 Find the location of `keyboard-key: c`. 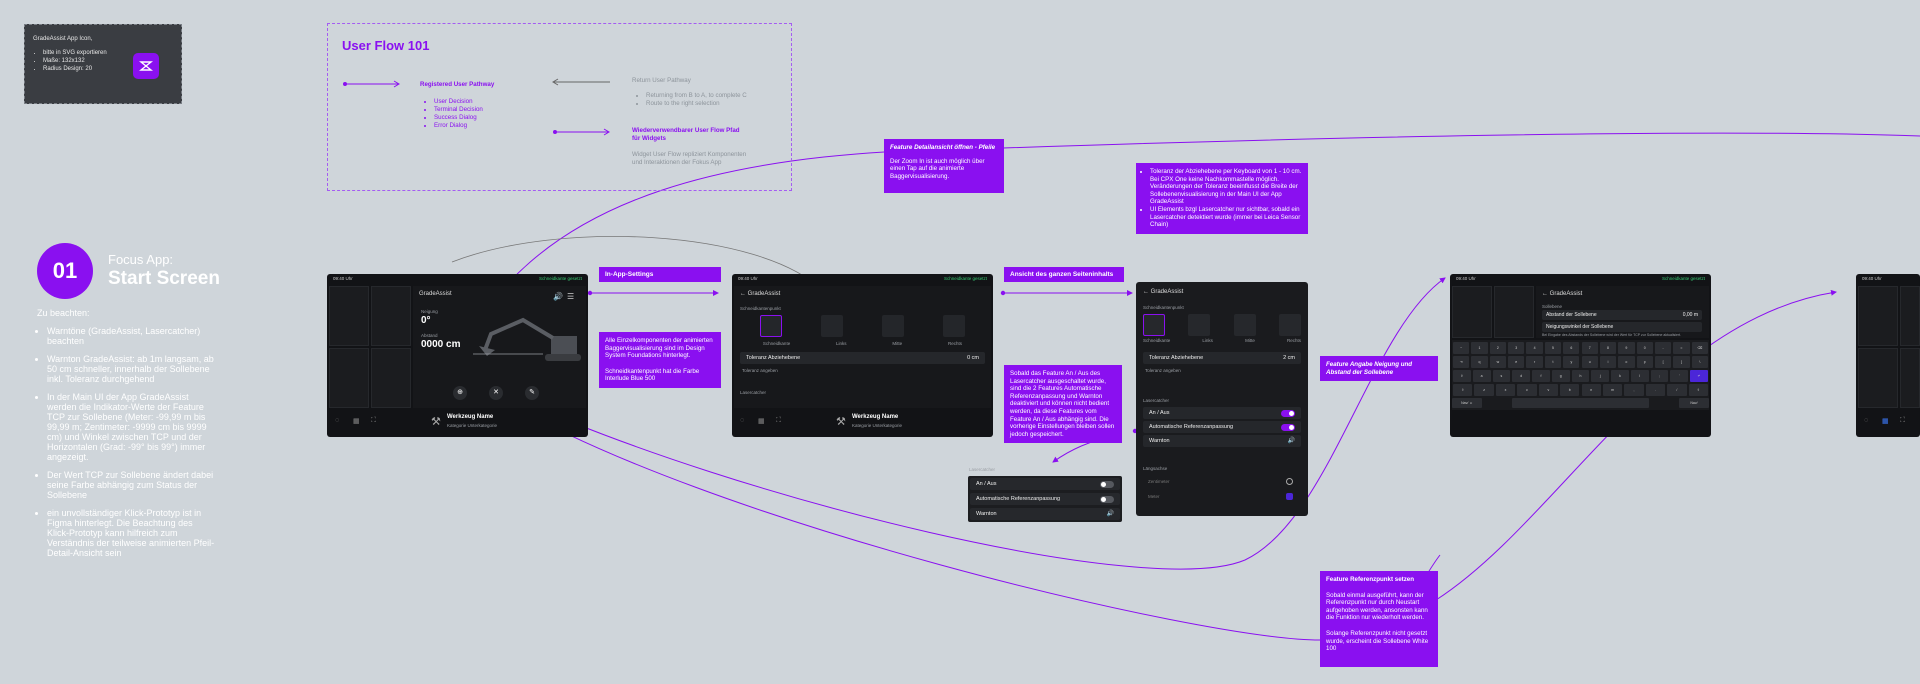

keyboard-key: c is located at coordinates (1527, 390).